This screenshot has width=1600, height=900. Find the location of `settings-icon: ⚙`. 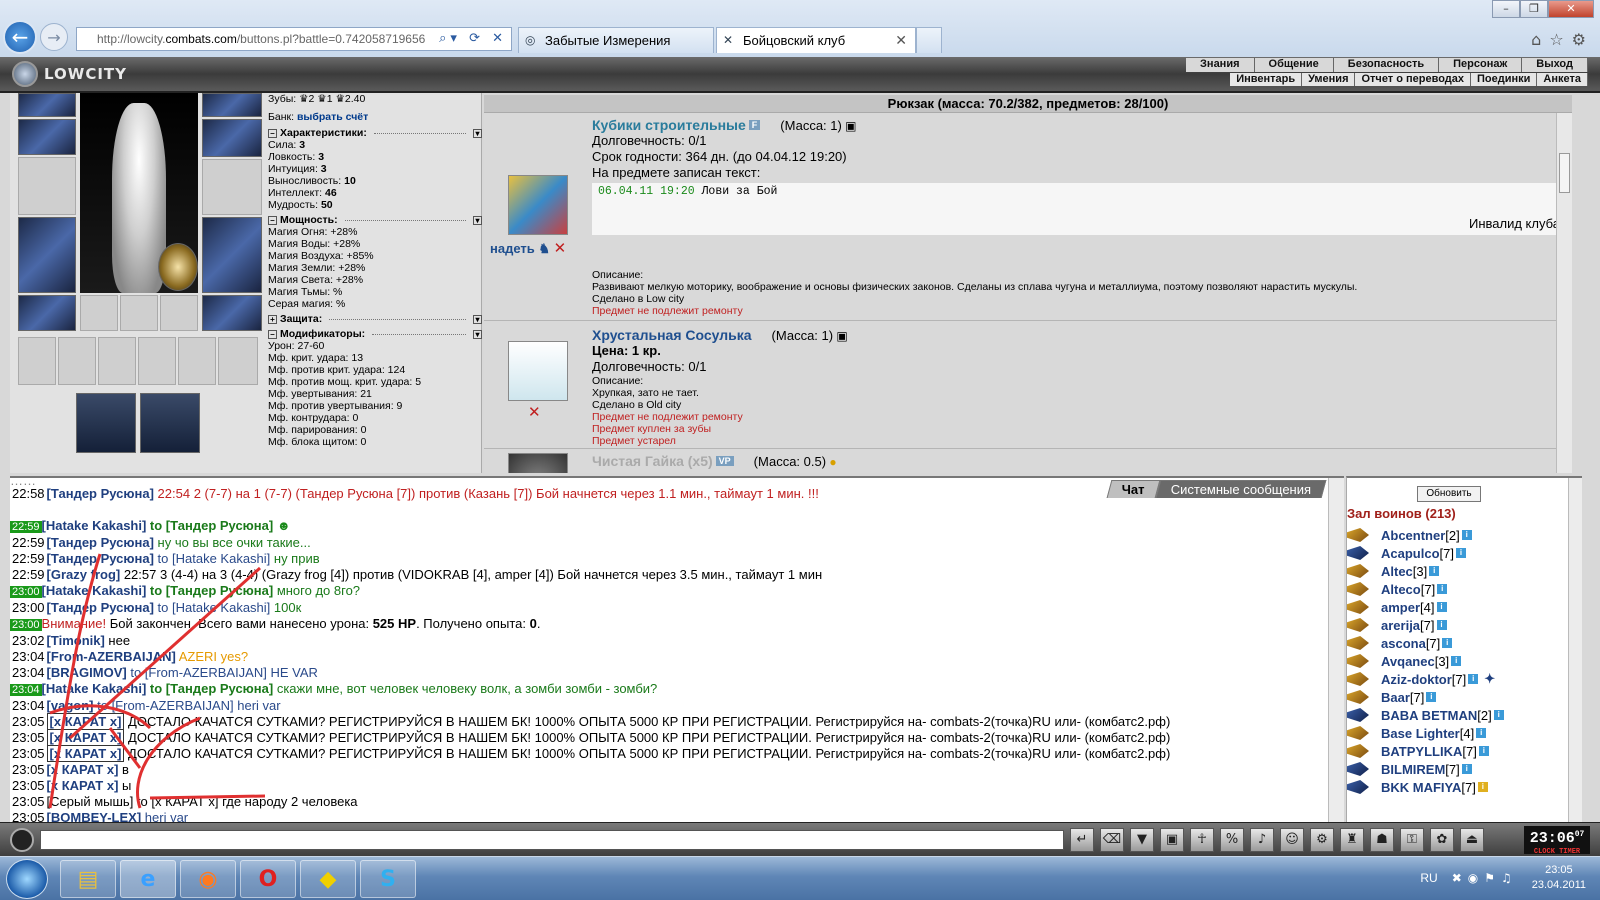

settings-icon: ⚙ is located at coordinates (1322, 840).